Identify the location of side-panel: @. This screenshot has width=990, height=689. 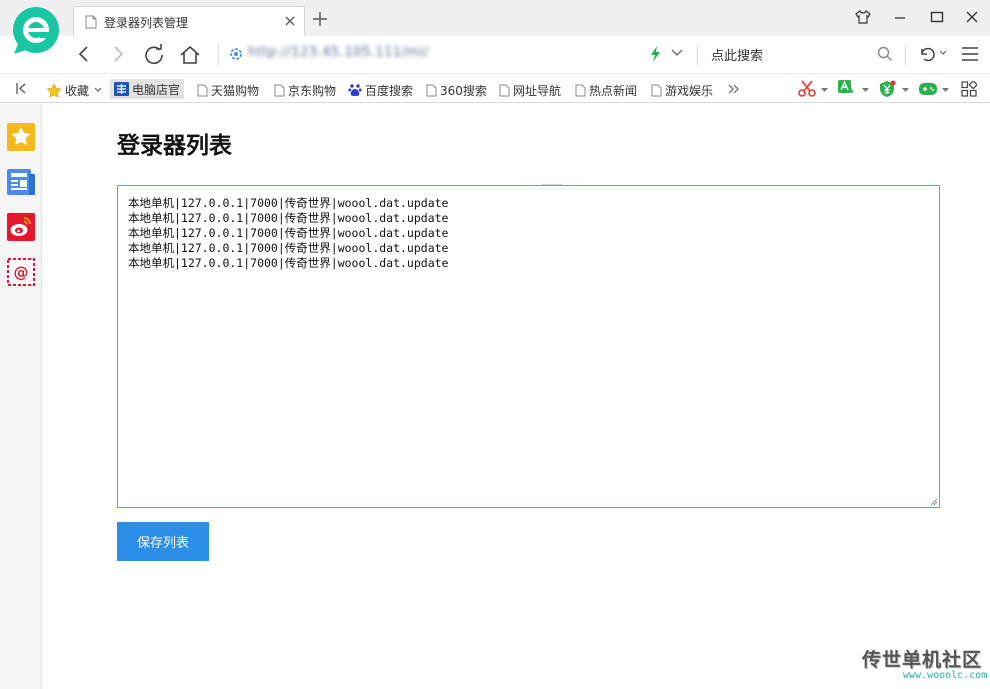
(21, 396).